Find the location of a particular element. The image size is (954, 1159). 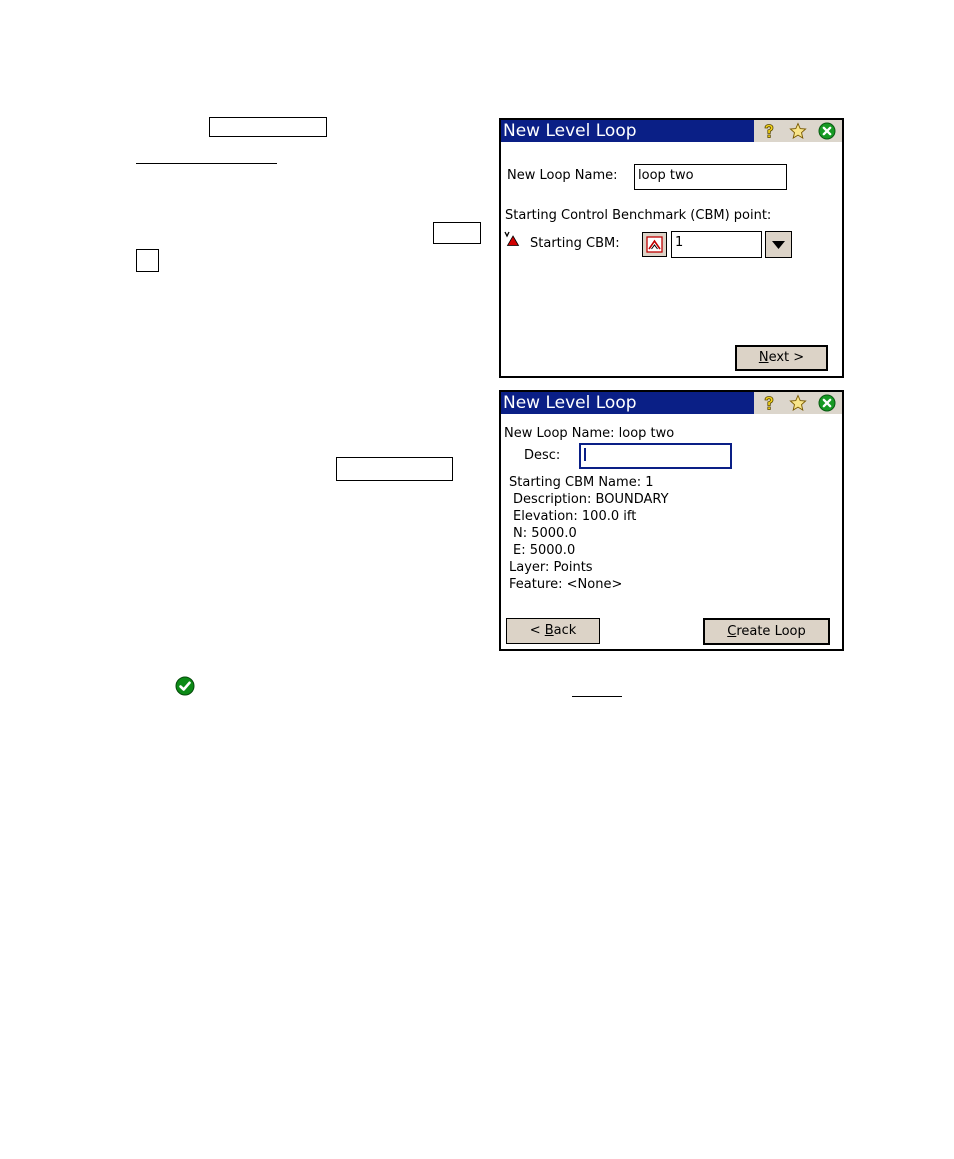

back-button: < Back is located at coordinates (553, 631).